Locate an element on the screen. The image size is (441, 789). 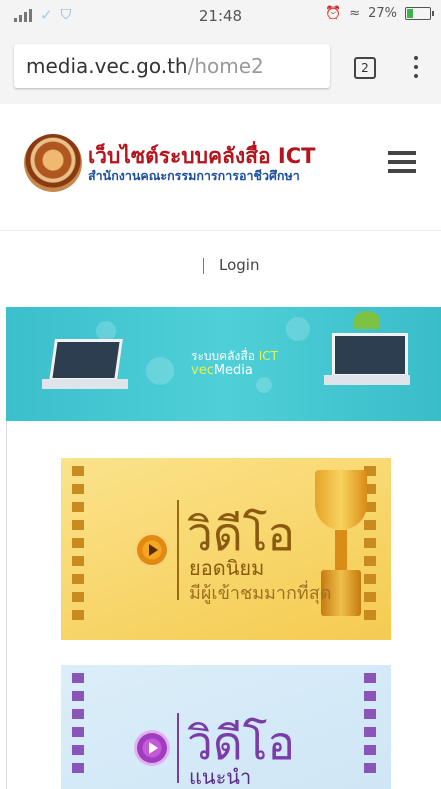
alarm-clock-icon: ⏰ is located at coordinates (333, 13).